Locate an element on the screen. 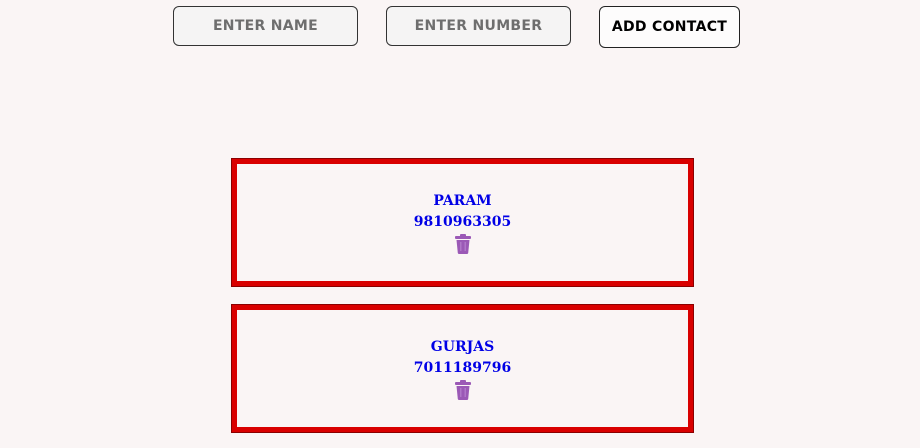  add-contact-form: ADD CONTACT is located at coordinates (460, 27).